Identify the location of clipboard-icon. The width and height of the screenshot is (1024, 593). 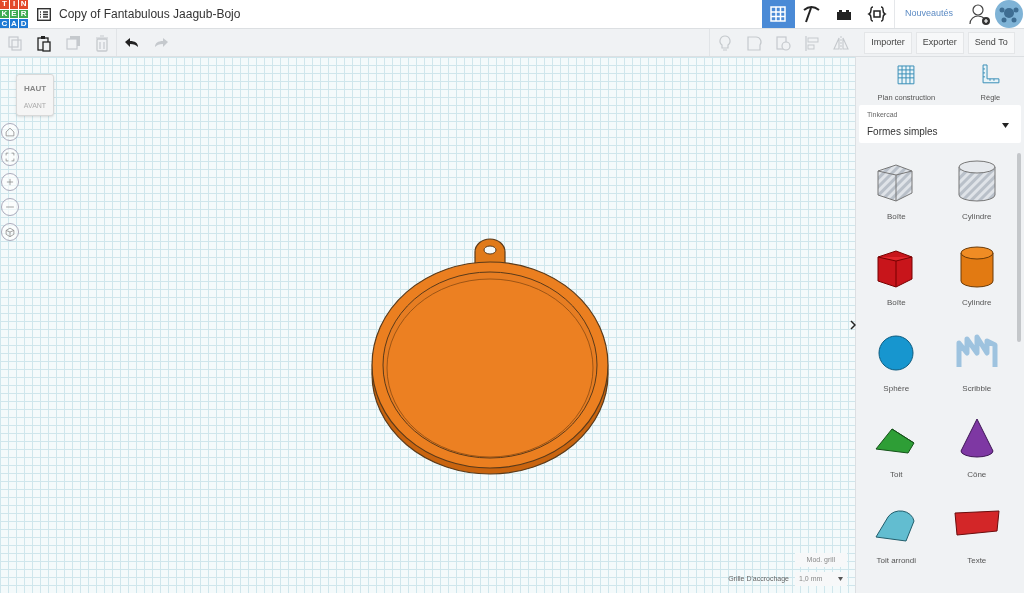
(43, 42).